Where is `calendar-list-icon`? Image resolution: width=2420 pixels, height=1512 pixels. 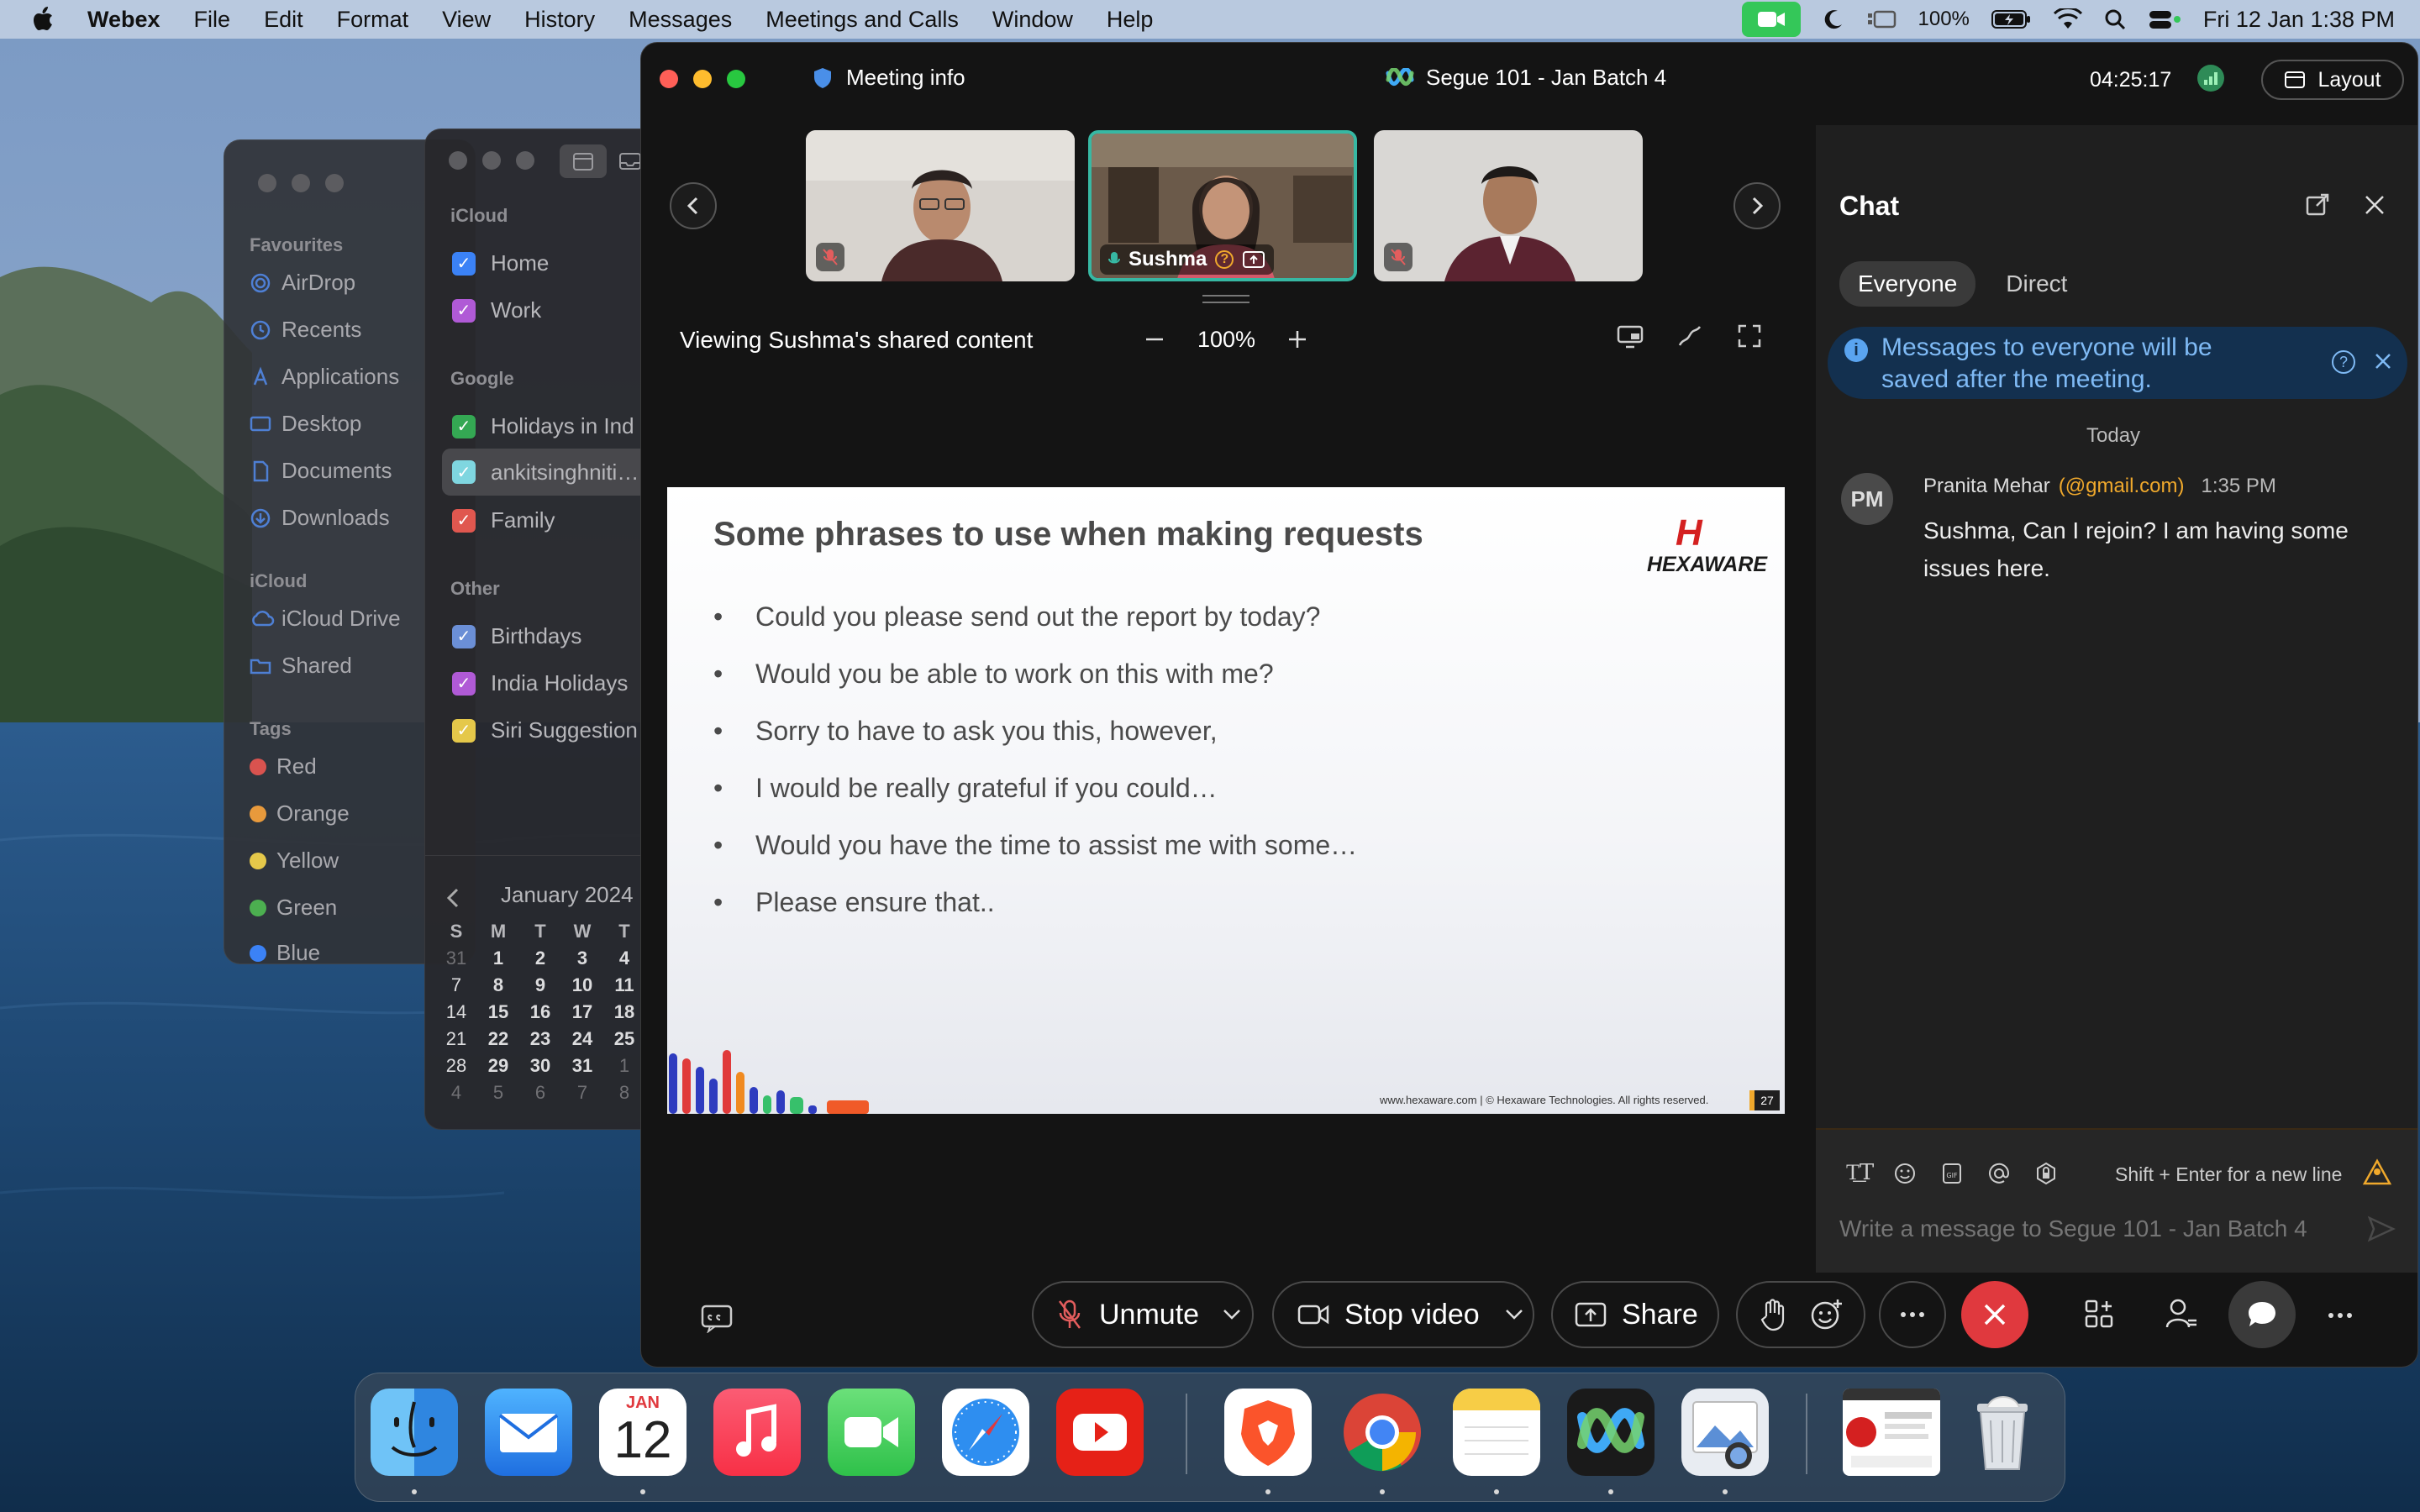
calendar-list-icon is located at coordinates (583, 161).